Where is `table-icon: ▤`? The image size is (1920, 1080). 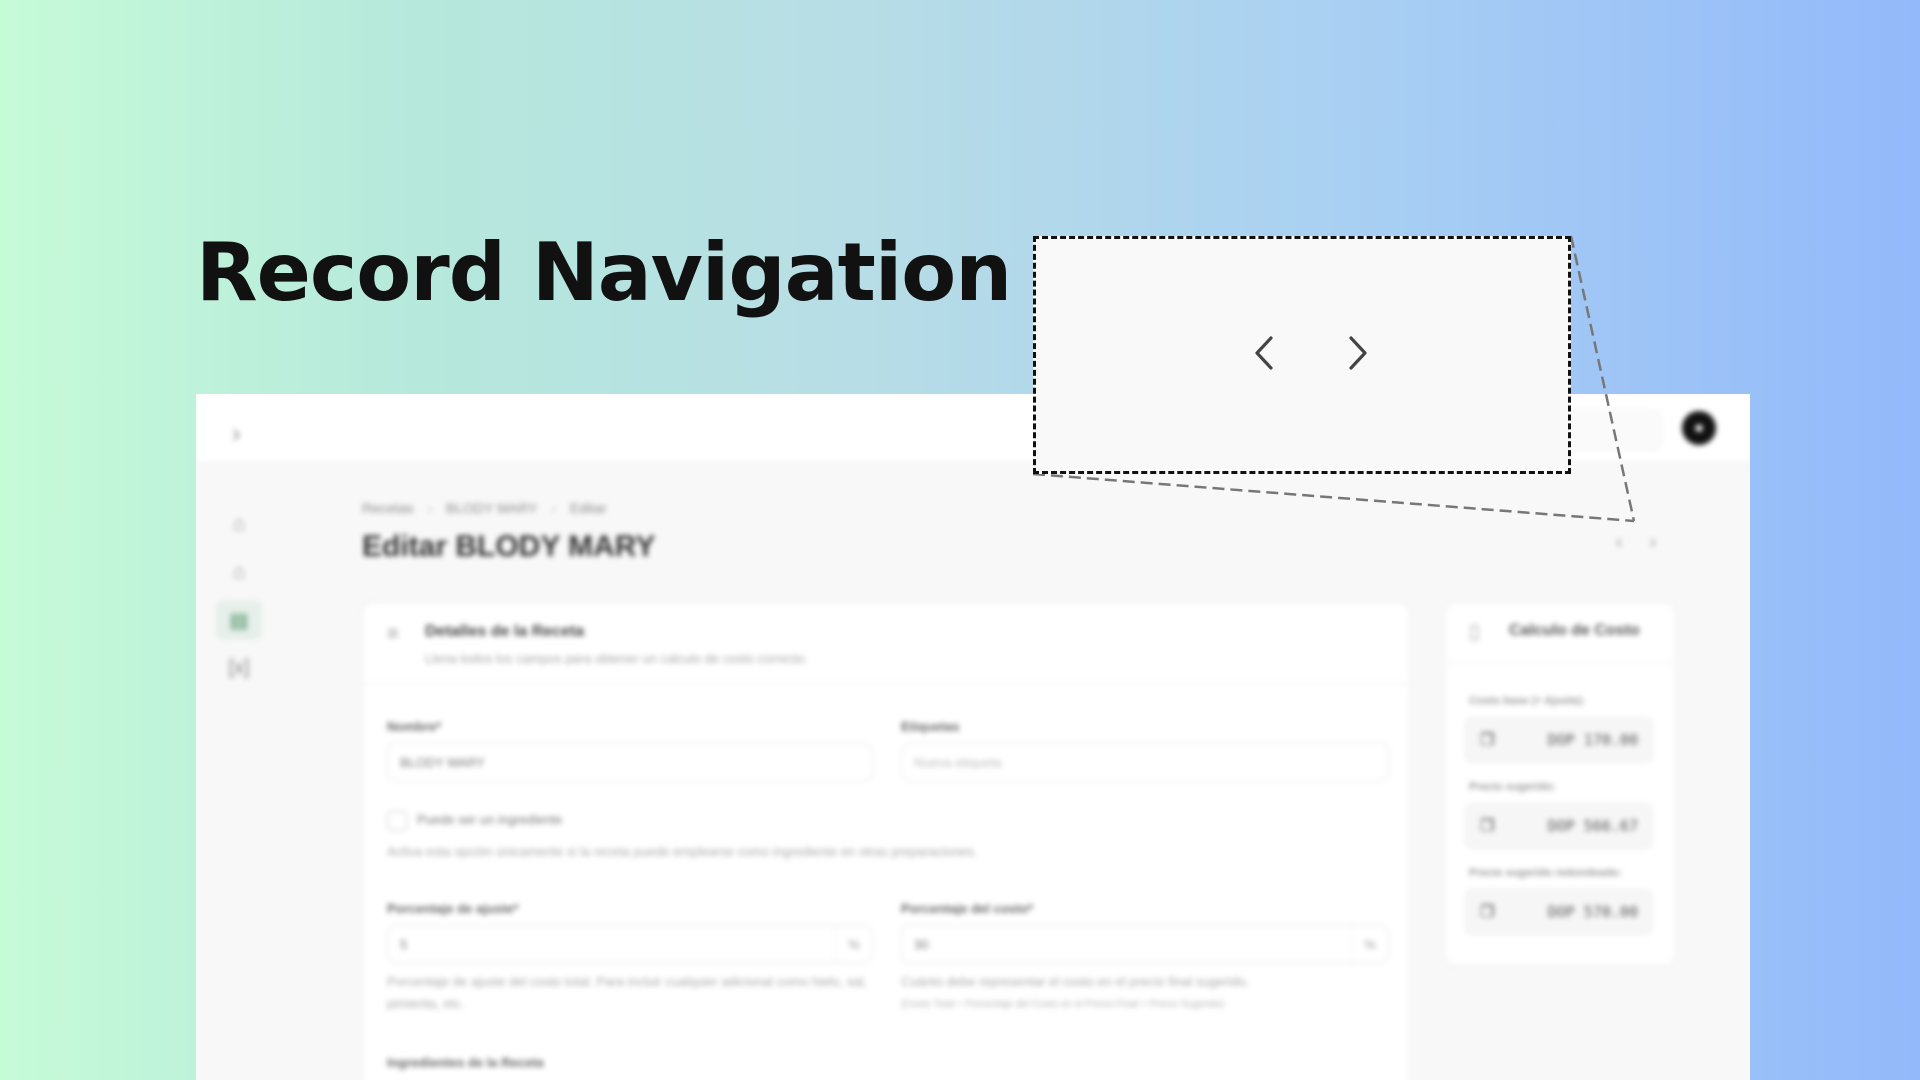
table-icon: ▤ is located at coordinates (239, 620).